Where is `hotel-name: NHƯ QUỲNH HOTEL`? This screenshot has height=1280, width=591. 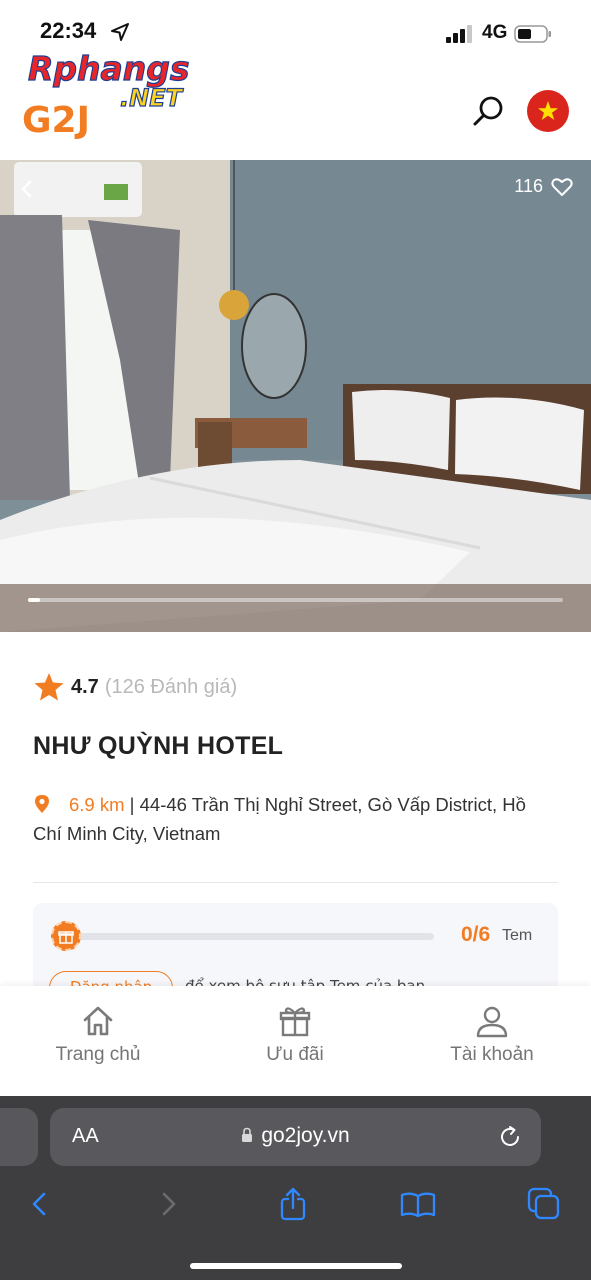
hotel-name: NHƯ QUỲNH HOTEL is located at coordinates (158, 746).